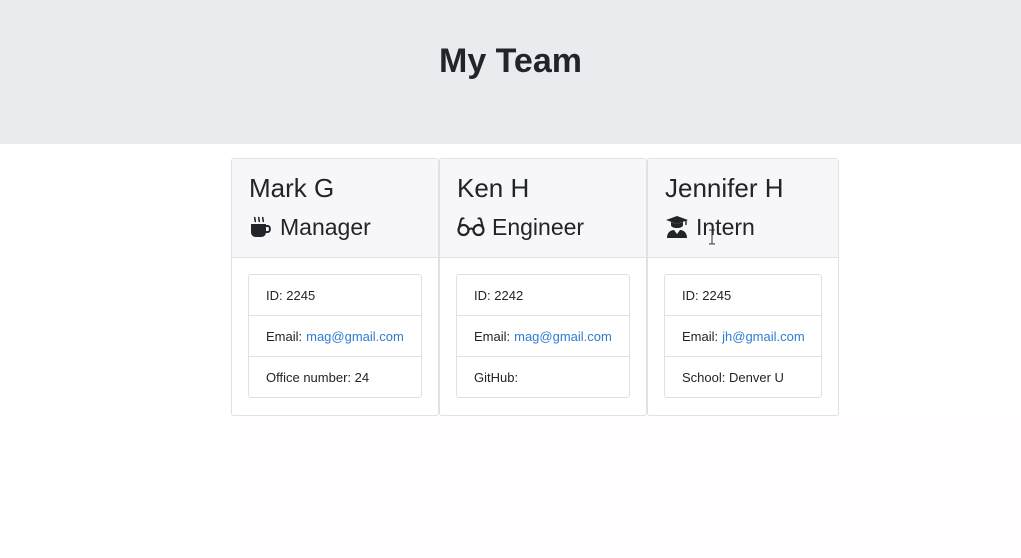 The image size is (1021, 558). Describe the element at coordinates (543, 208) in the screenshot. I see `card-header: Ken H Engineer` at that location.